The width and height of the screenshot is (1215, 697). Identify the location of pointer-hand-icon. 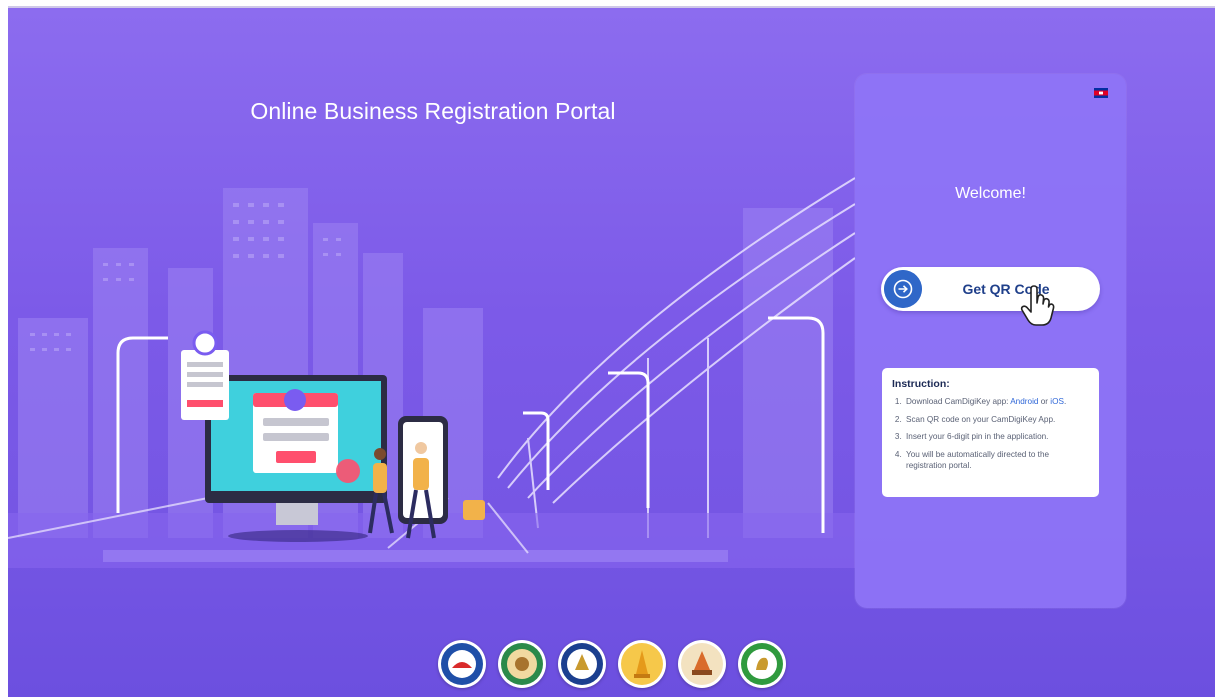
(1037, 305).